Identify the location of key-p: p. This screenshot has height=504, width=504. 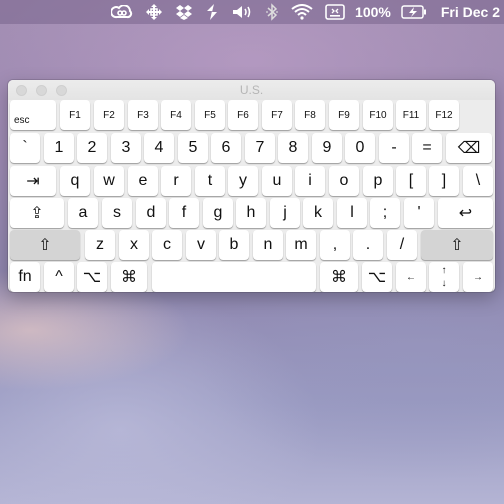
(378, 181).